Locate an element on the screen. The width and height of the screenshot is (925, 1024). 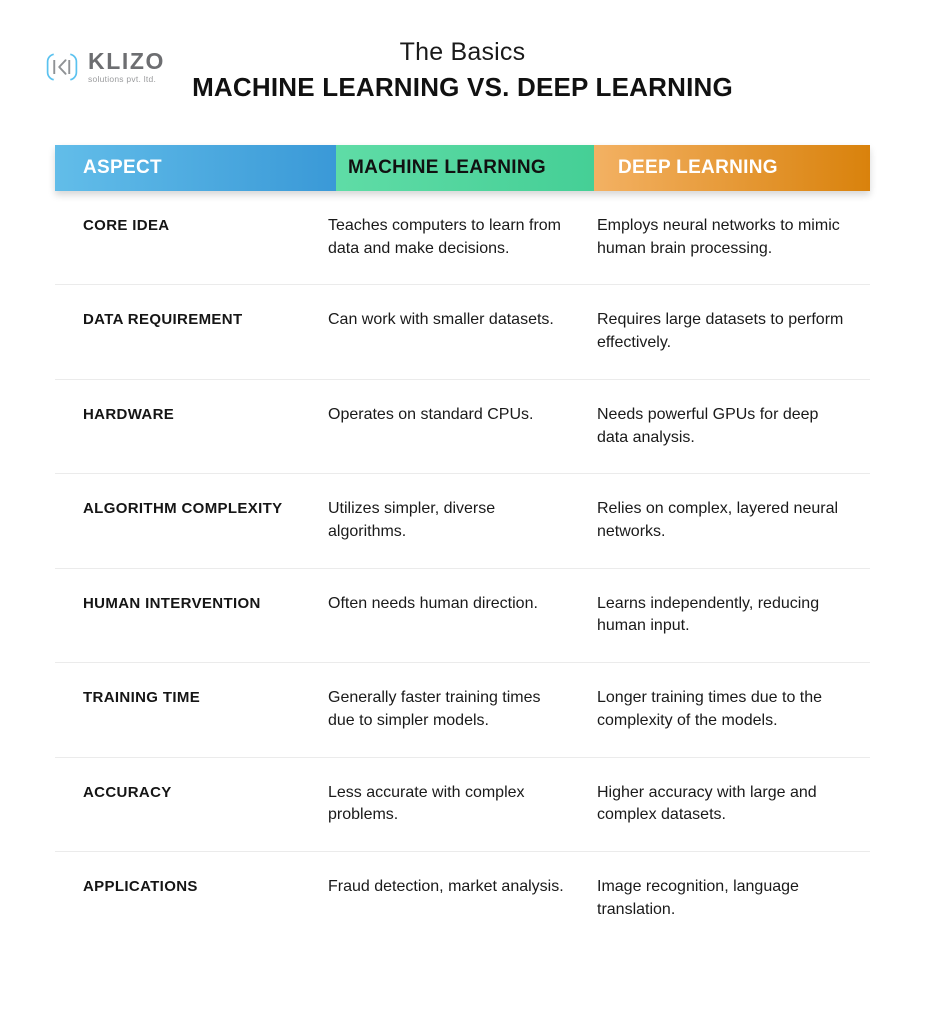
cell-aspect: ACCURACY is located at coordinates (127, 792).